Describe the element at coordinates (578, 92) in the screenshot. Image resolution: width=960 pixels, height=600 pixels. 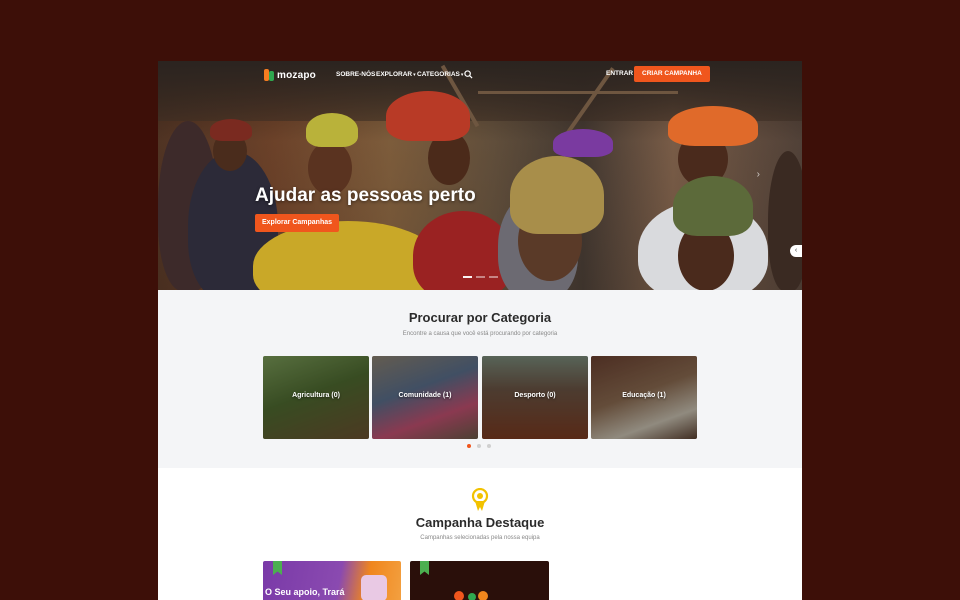
I see `roof-beam` at that location.